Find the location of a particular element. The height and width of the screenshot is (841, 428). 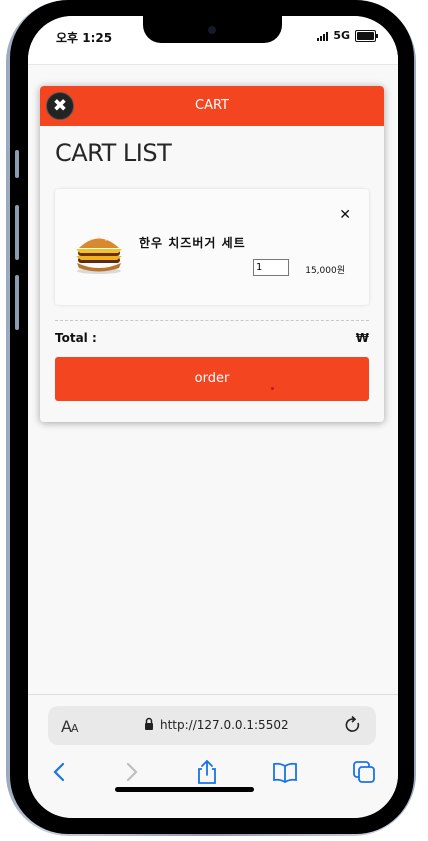

total-label: Total : is located at coordinates (76, 338).